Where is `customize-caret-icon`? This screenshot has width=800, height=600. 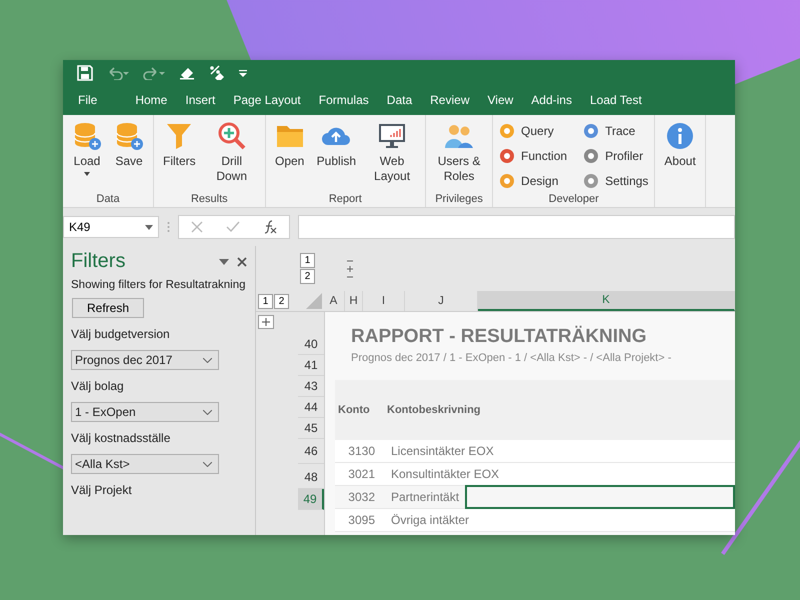 customize-caret-icon is located at coordinates (243, 72).